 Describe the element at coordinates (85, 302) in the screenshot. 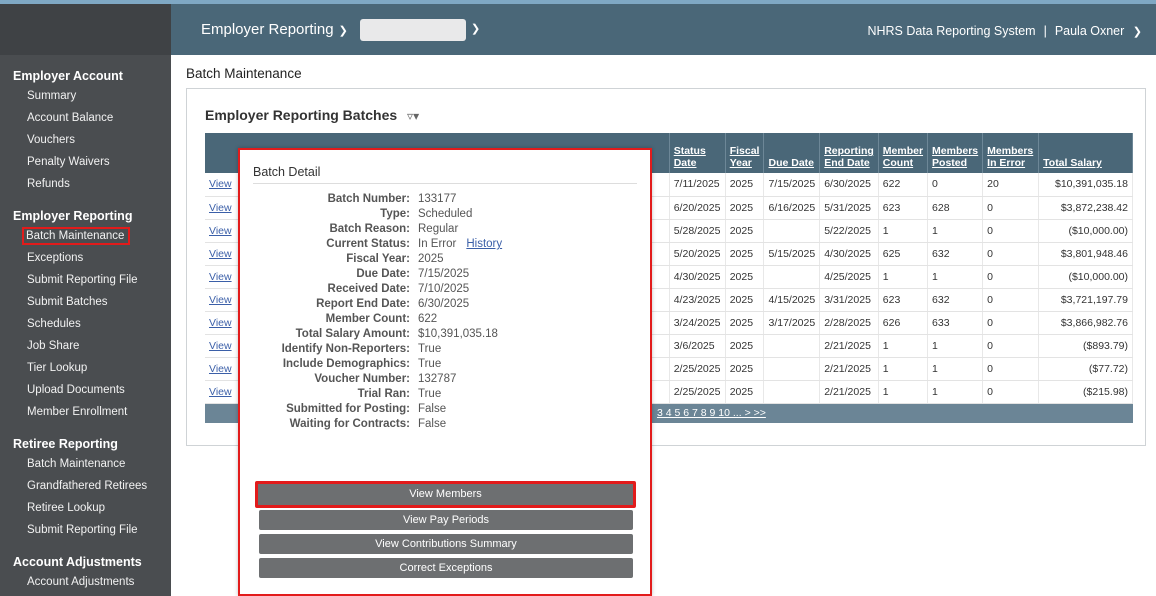

I see `sidebar-item-submit-batches: Submit Batches` at that location.